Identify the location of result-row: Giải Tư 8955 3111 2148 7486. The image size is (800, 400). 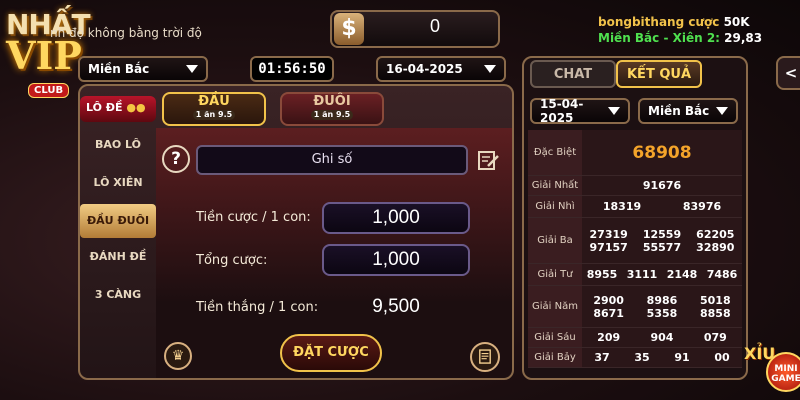
(635, 275).